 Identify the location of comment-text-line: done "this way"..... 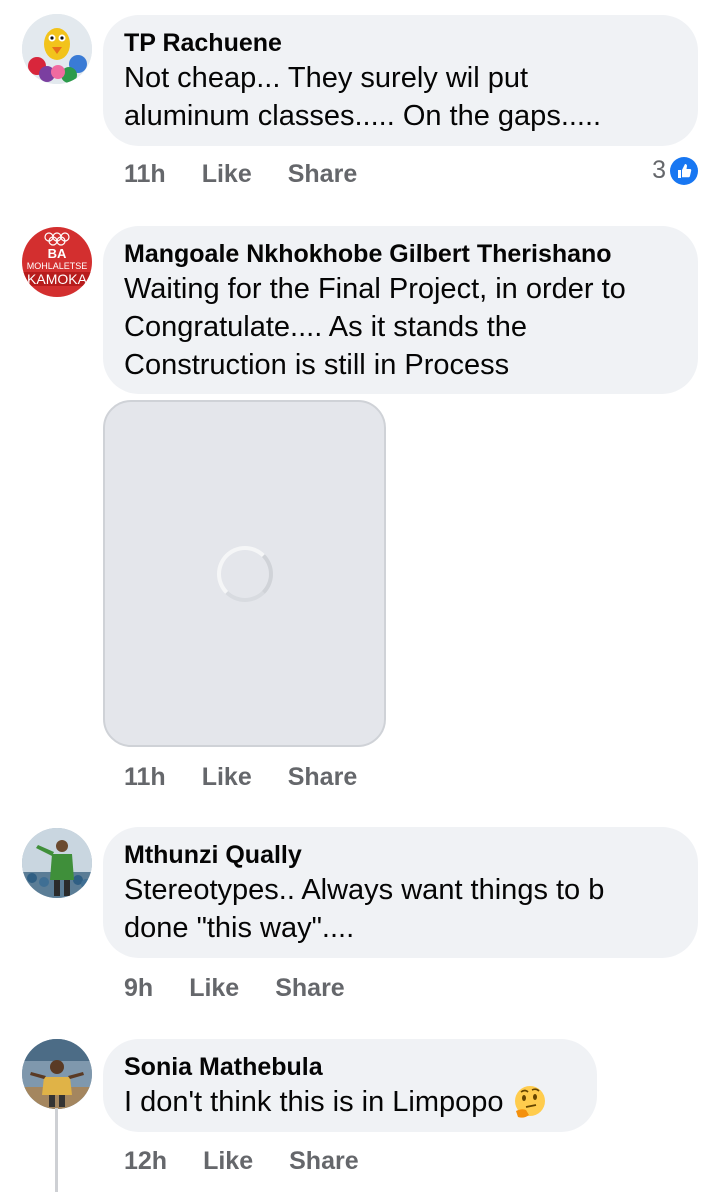
(239, 928).